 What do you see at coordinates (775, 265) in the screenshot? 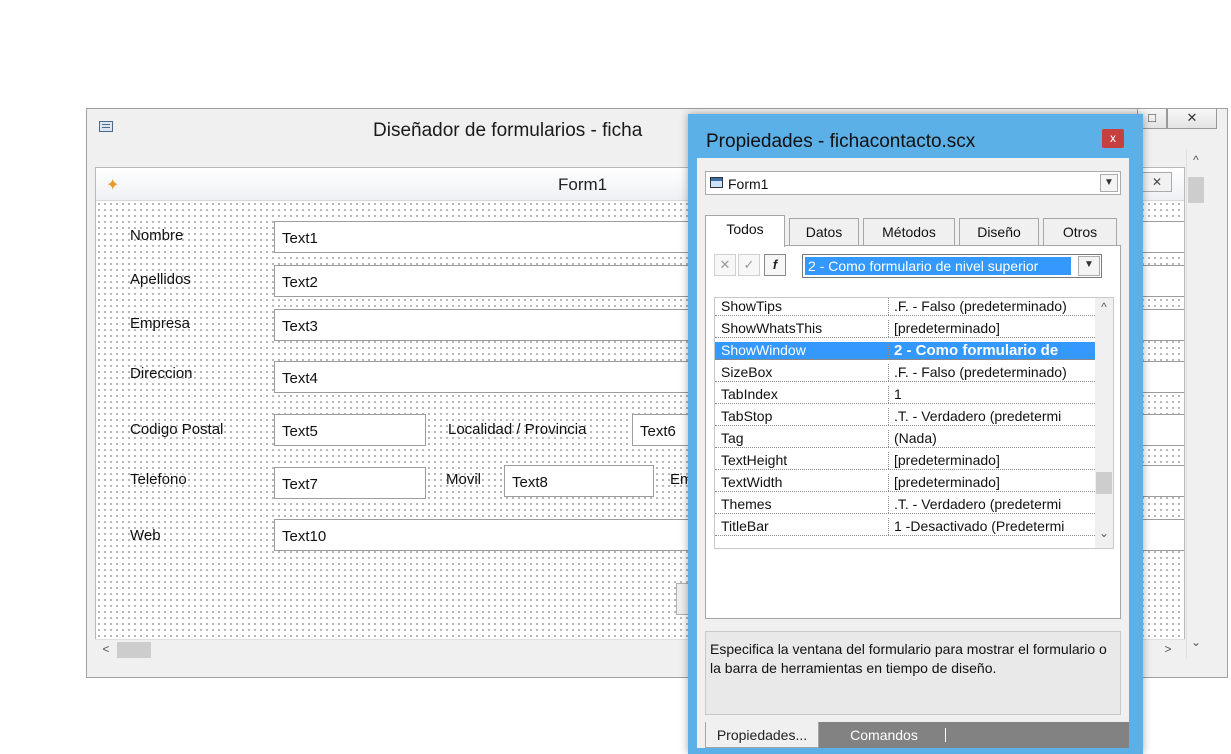
I see `function-icon: f` at bounding box center [775, 265].